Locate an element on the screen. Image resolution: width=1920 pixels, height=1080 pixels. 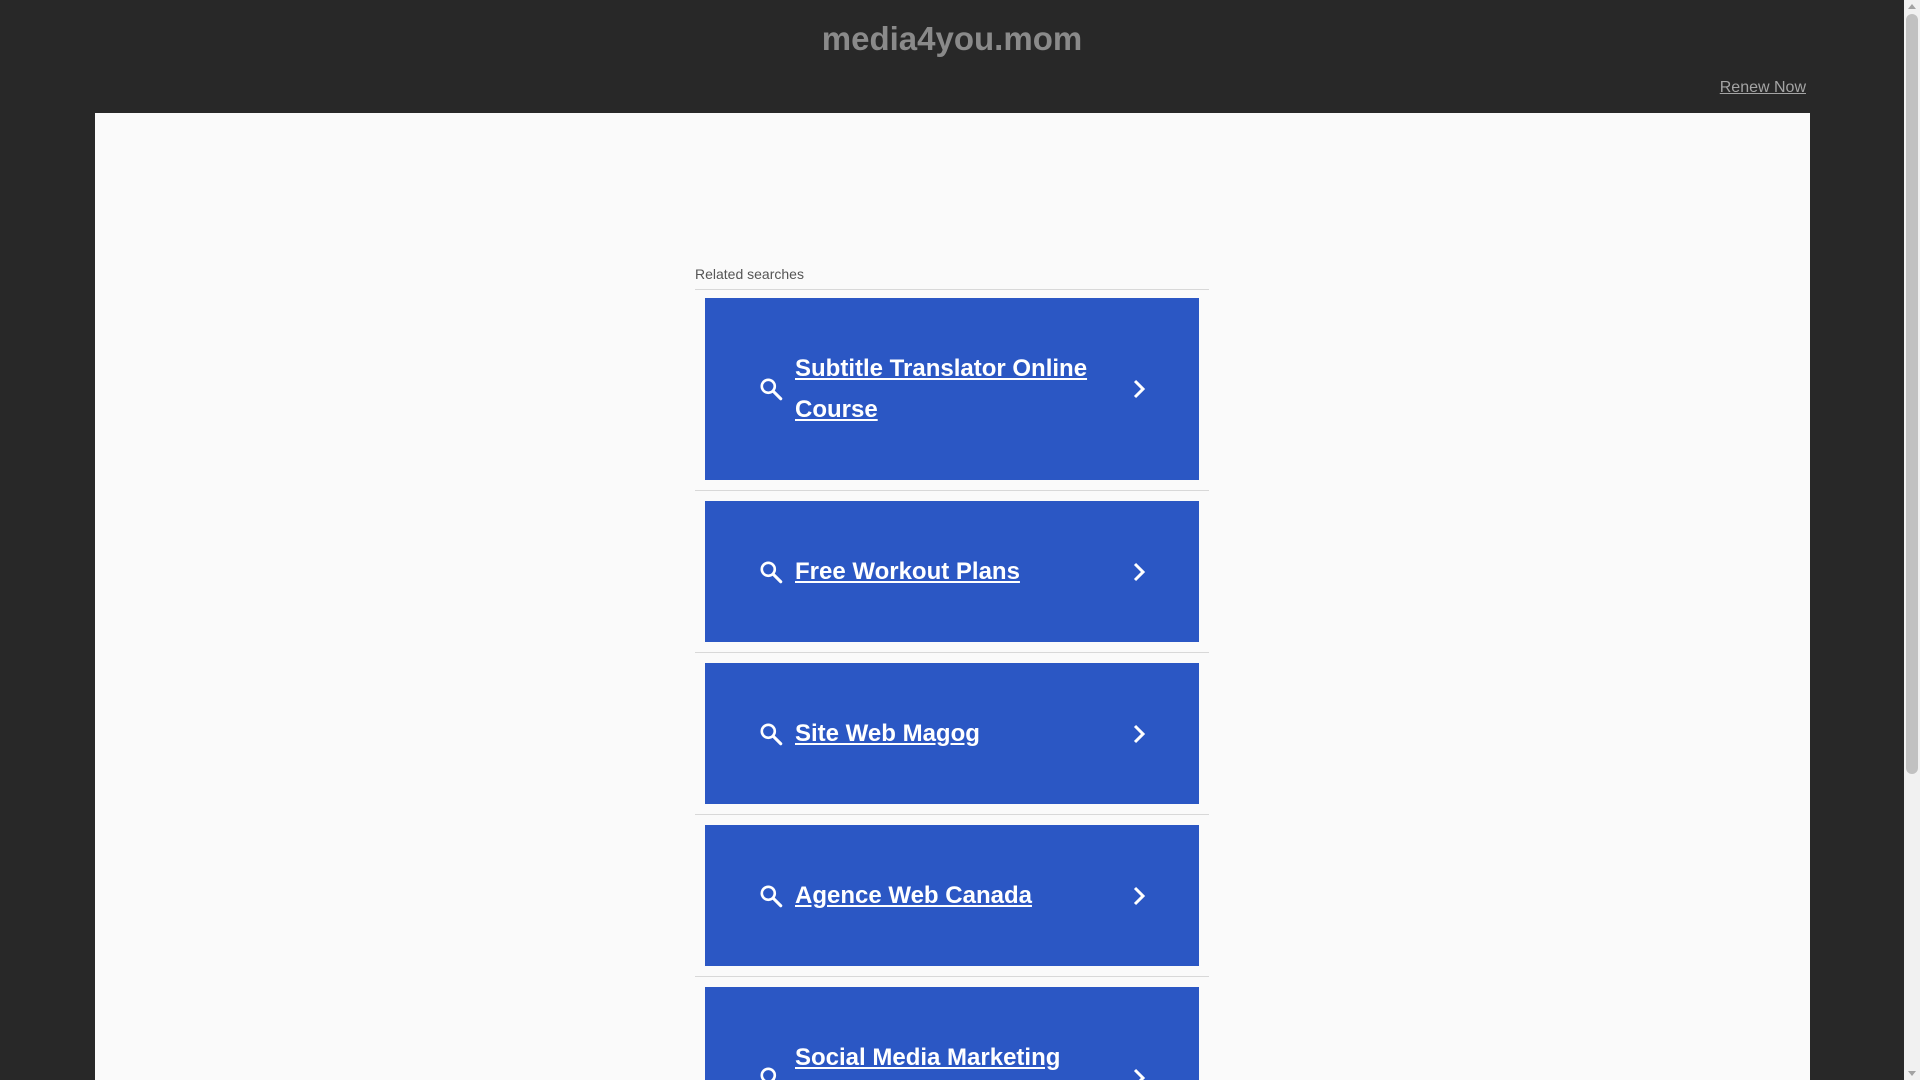
related-search-label: Agence Web Canada is located at coordinates (950, 895).